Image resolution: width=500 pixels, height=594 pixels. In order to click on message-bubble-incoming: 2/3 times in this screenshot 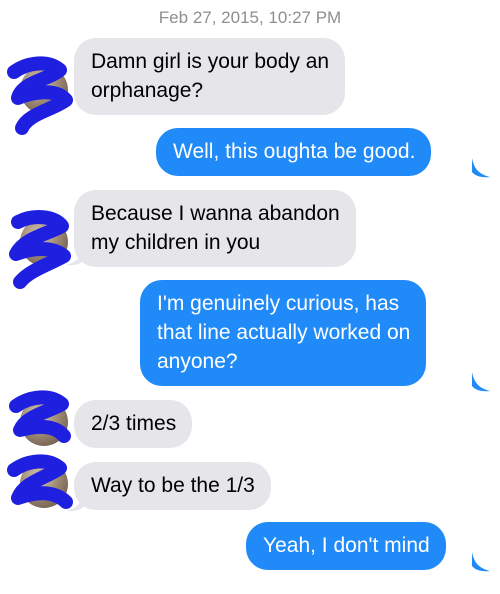, I will do `click(133, 424)`.